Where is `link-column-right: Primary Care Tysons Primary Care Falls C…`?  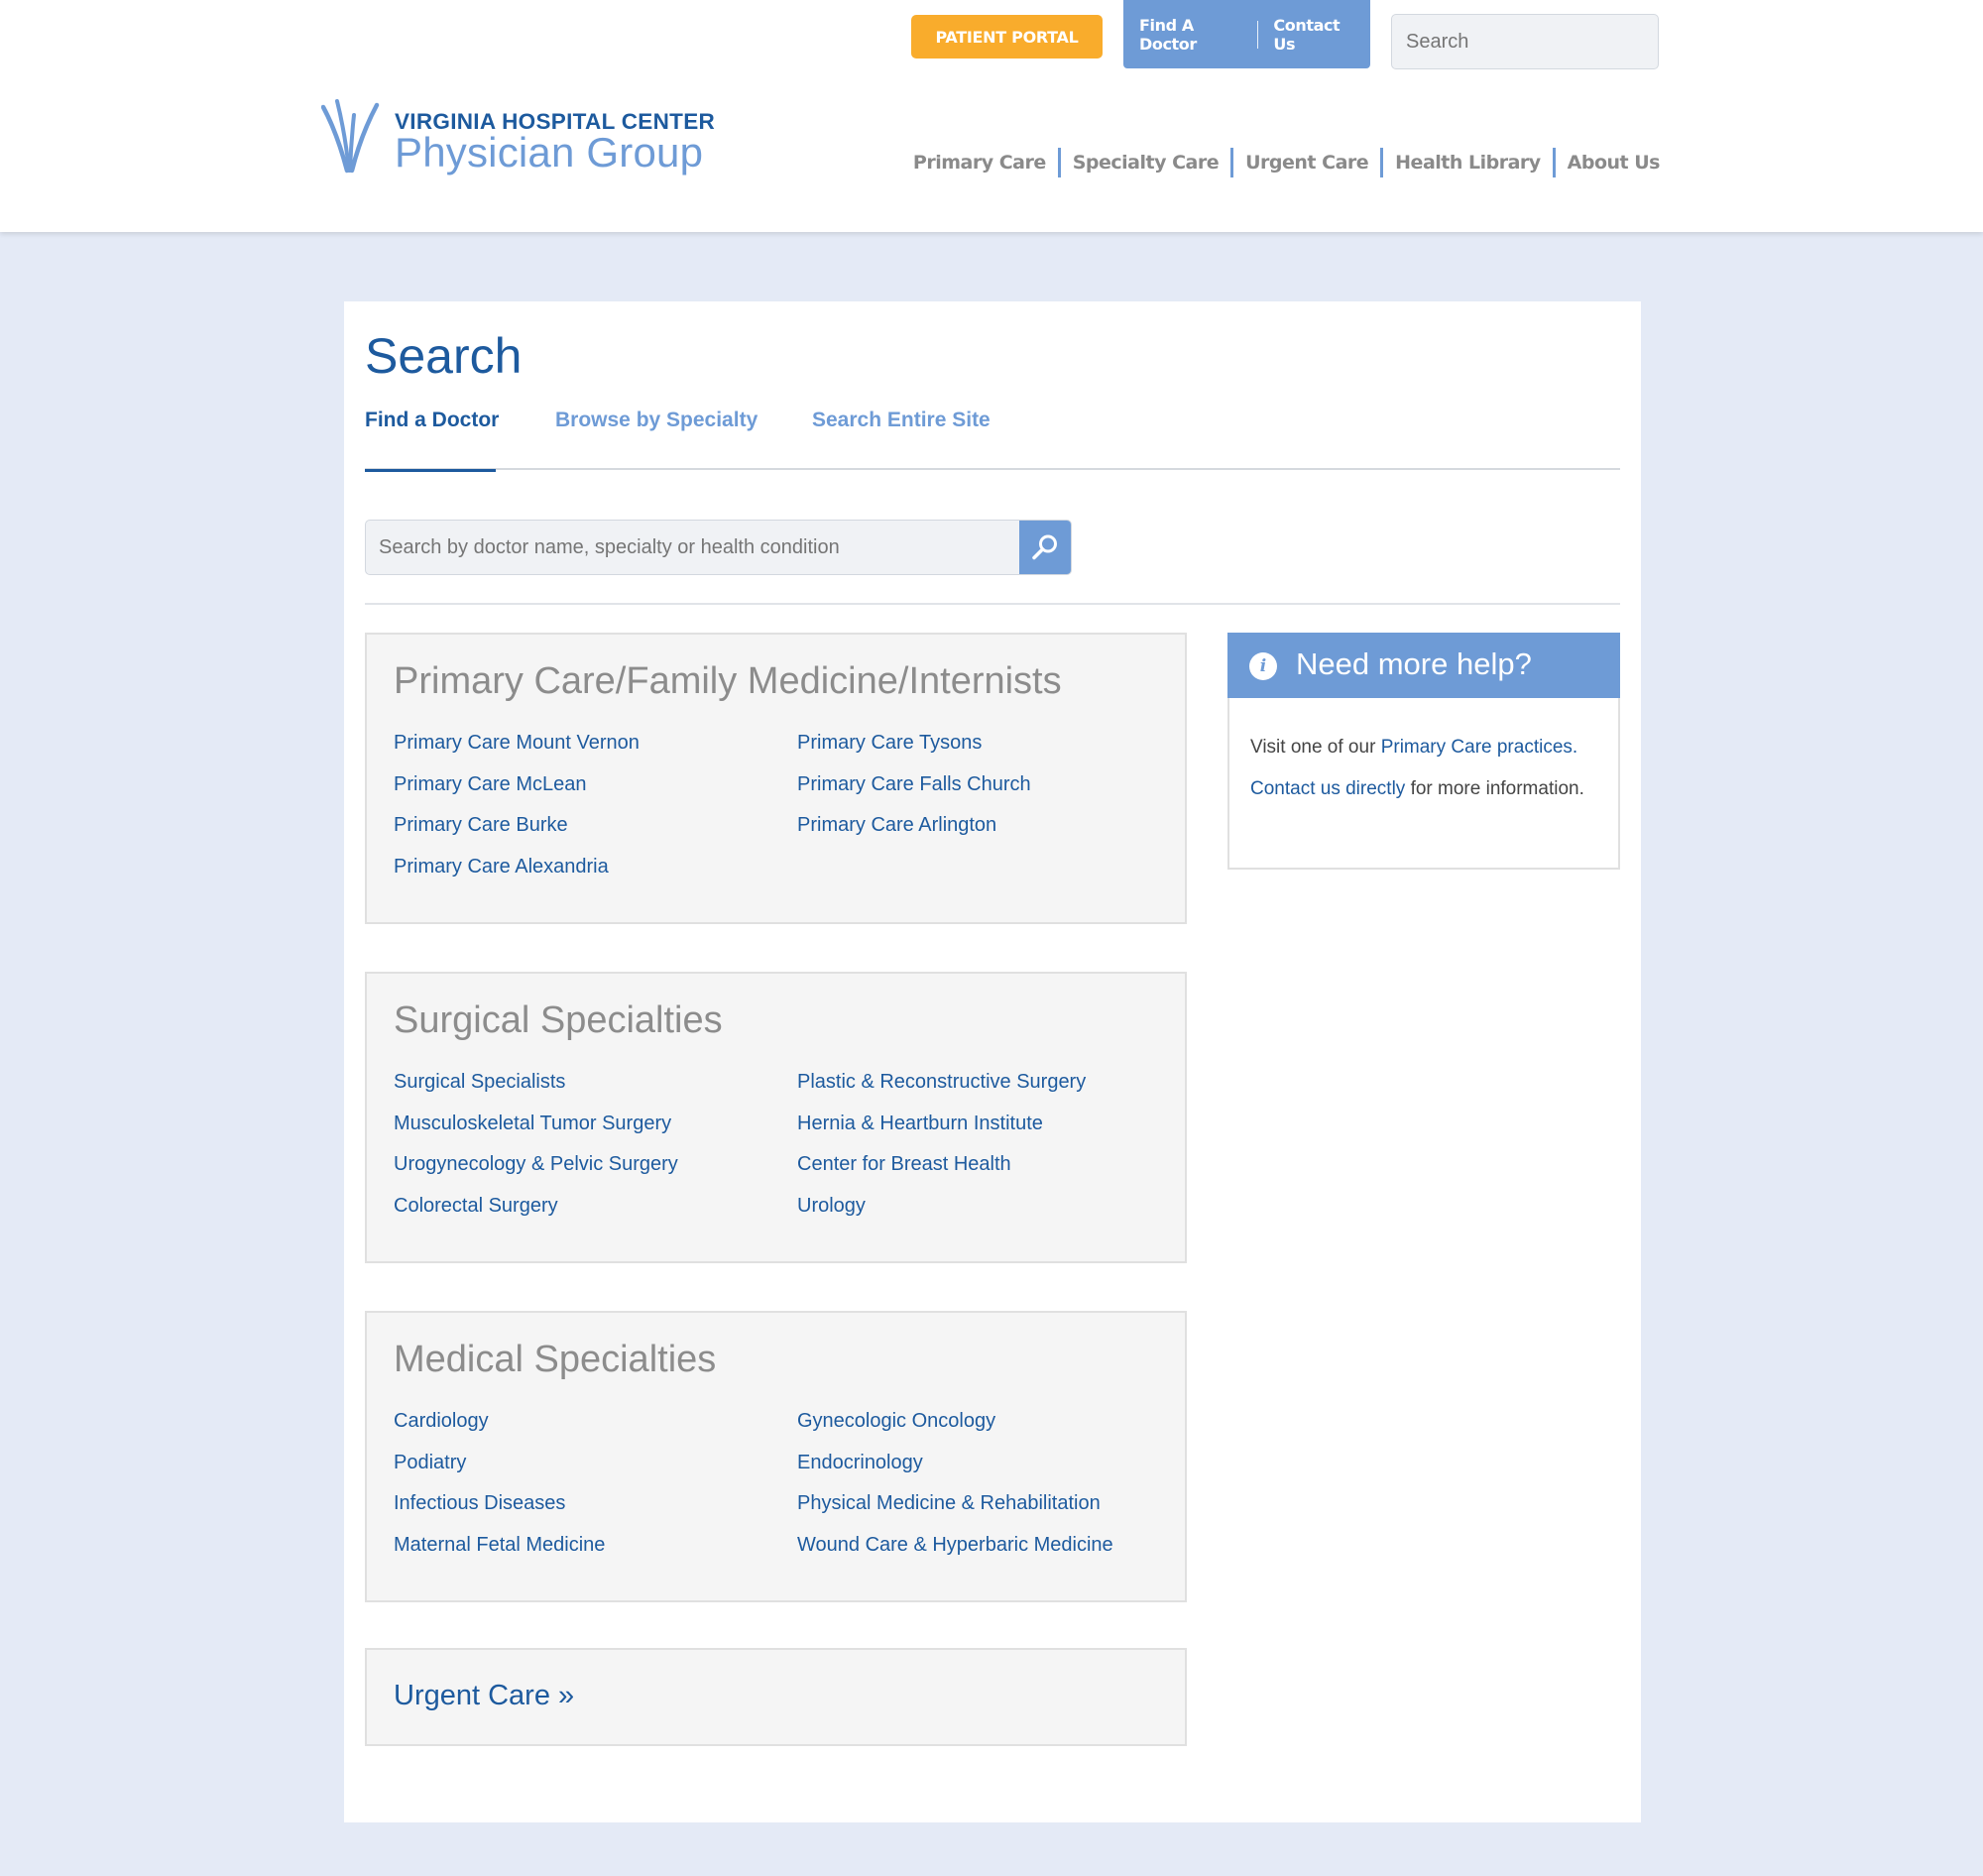
link-column-right: Primary Care Tysons Primary Care Falls C… is located at coordinates (914, 794).